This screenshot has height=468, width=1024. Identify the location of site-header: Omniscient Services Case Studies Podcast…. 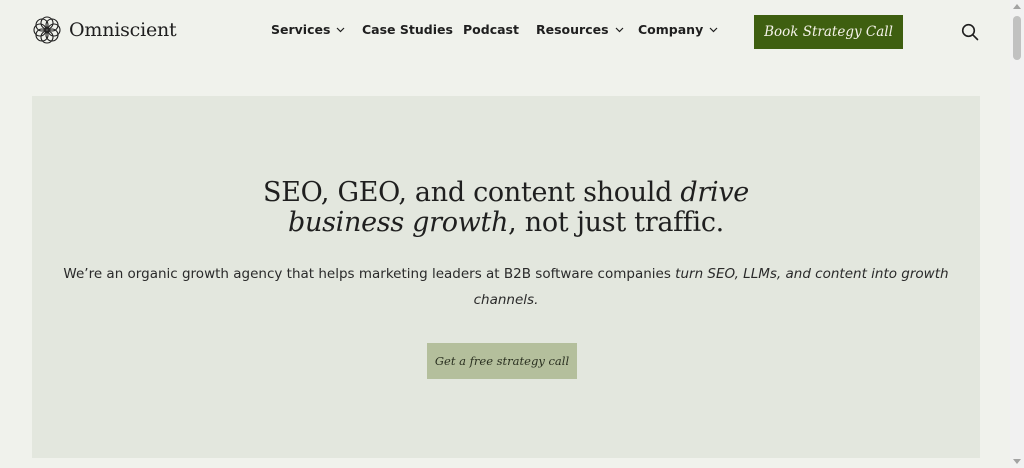
(505, 31).